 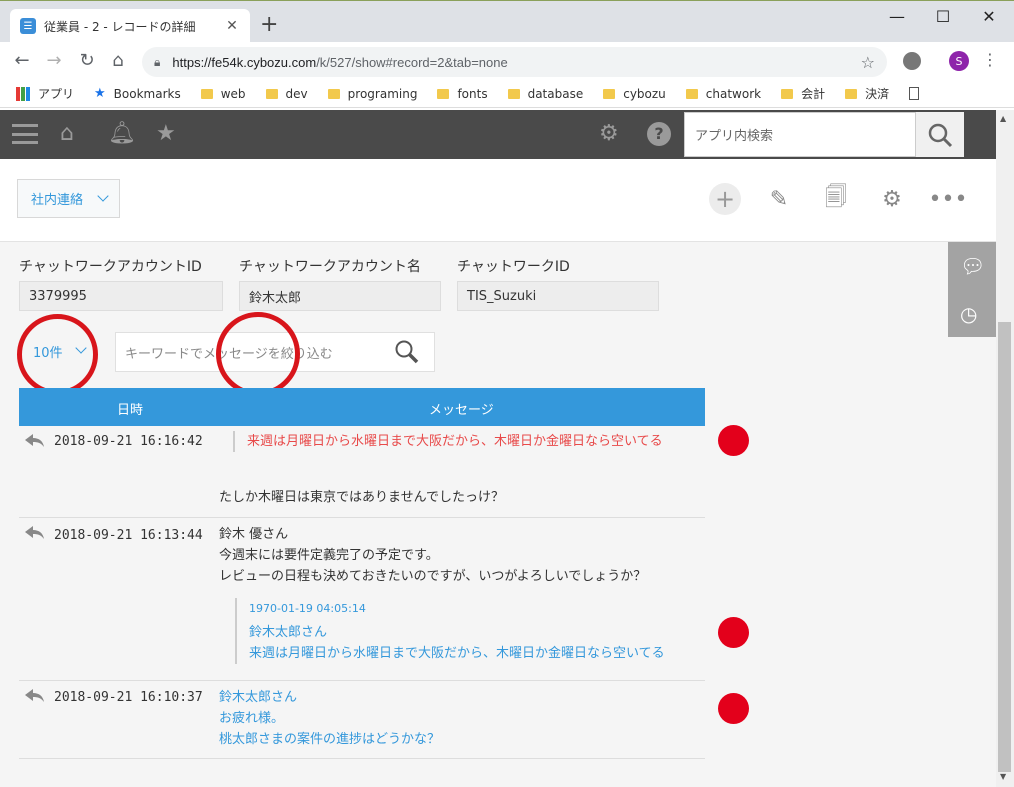 What do you see at coordinates (498, 200) in the screenshot?
I see `record-toolbar: 社内連絡 + ✎ 🗐︎ ⚙ •••` at bounding box center [498, 200].